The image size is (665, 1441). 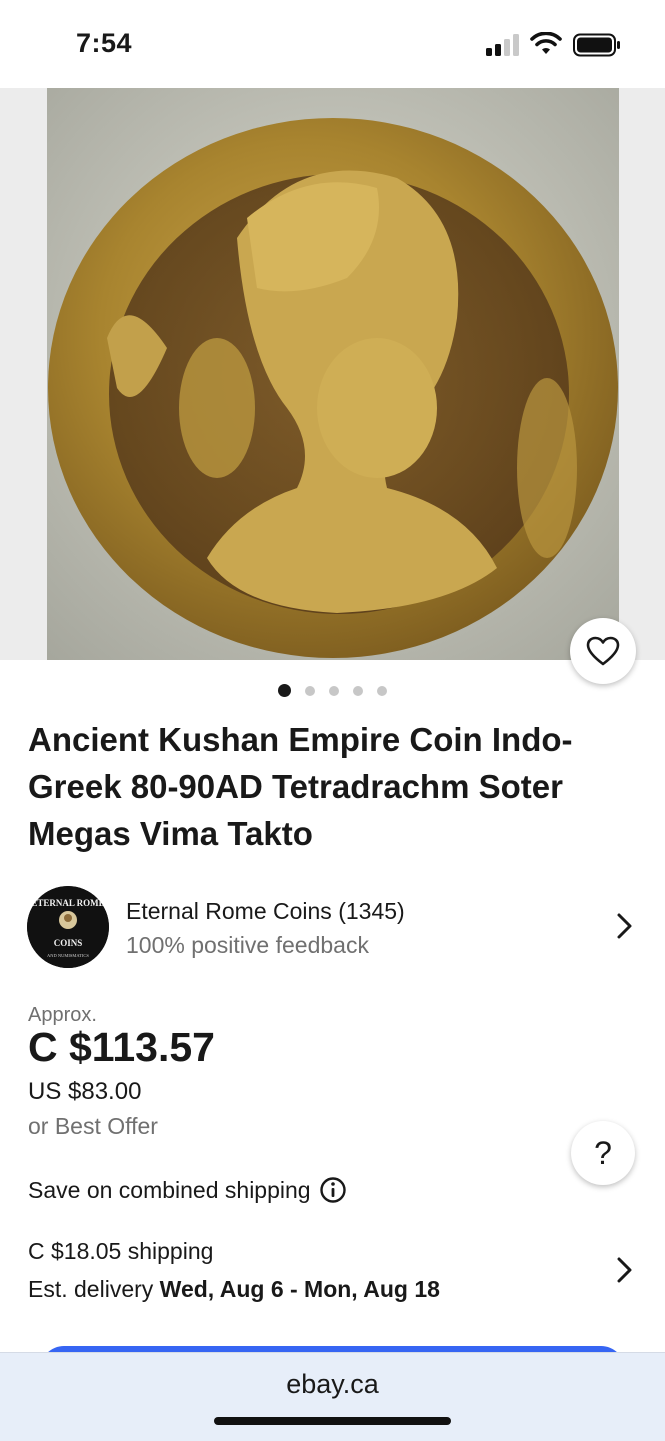 What do you see at coordinates (265, 911) in the screenshot?
I see `seller-name: Eternal Rome Coins (1345)` at bounding box center [265, 911].